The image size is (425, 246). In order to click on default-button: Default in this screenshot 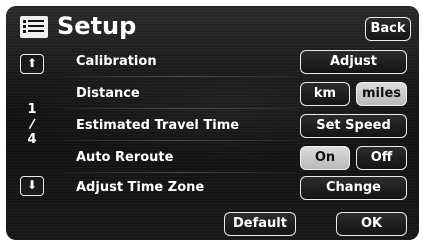, I will do `click(260, 224)`.